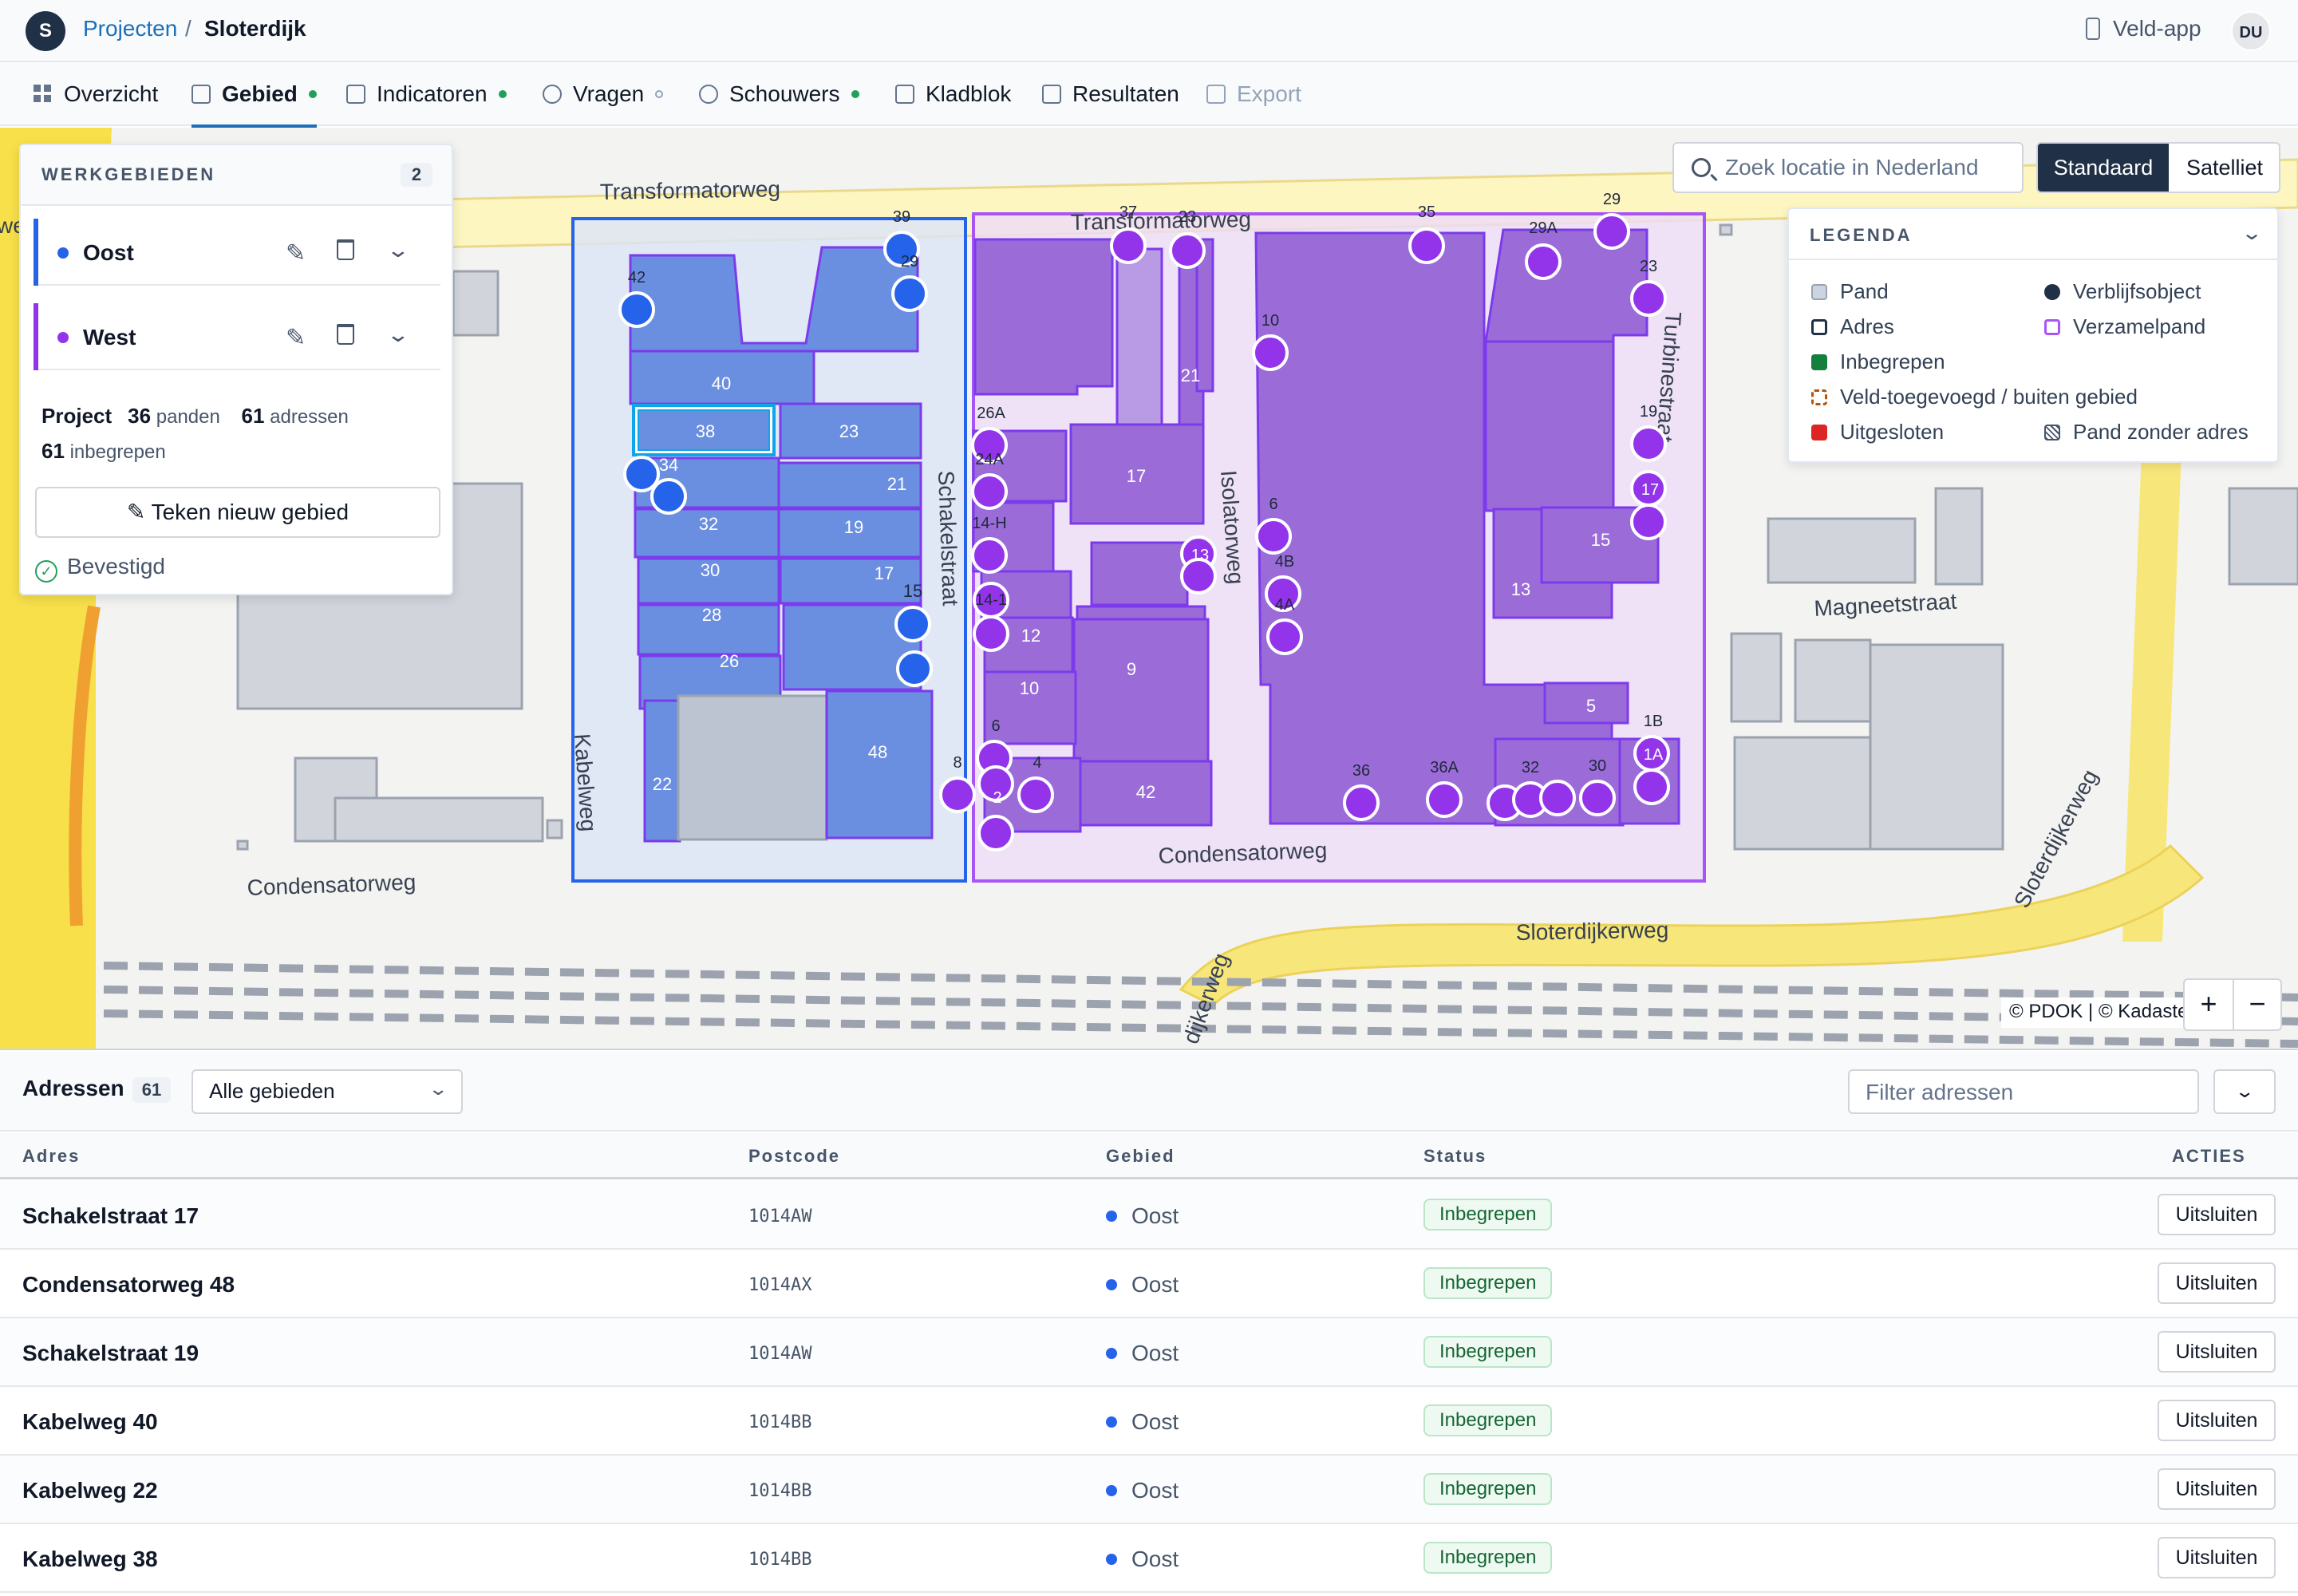  Describe the element at coordinates (260, 93) in the screenshot. I see `tab-label: Gebied` at that location.